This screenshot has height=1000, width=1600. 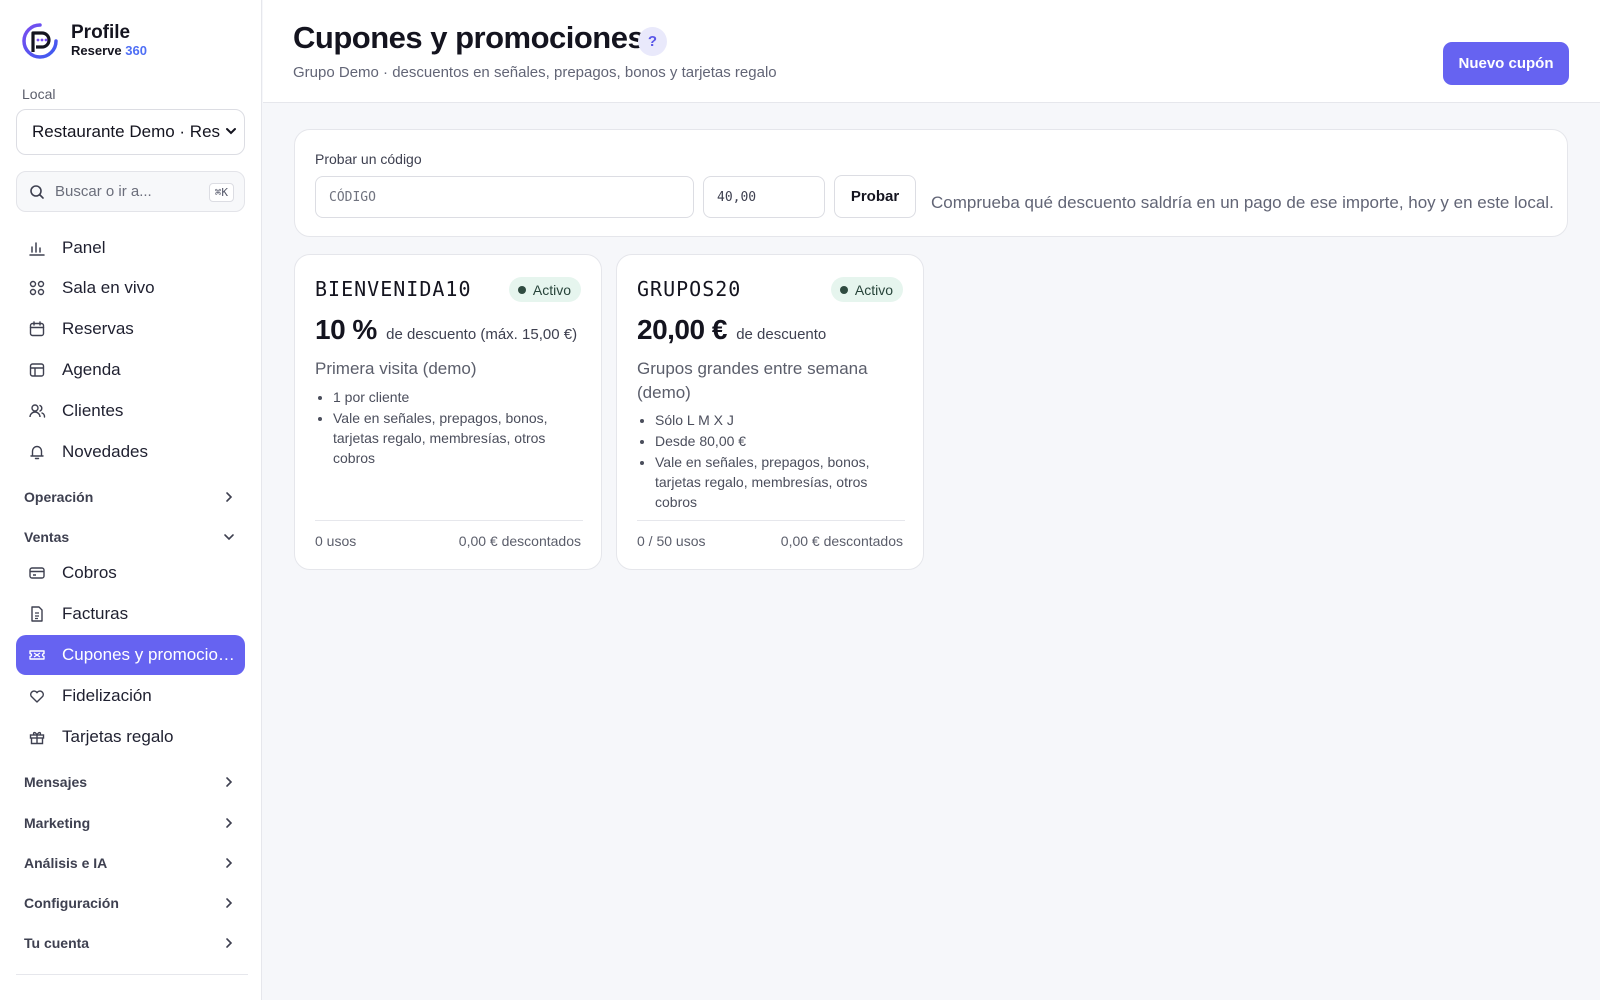 I want to click on brand-sub: Reserve 360, so click(x=109, y=51).